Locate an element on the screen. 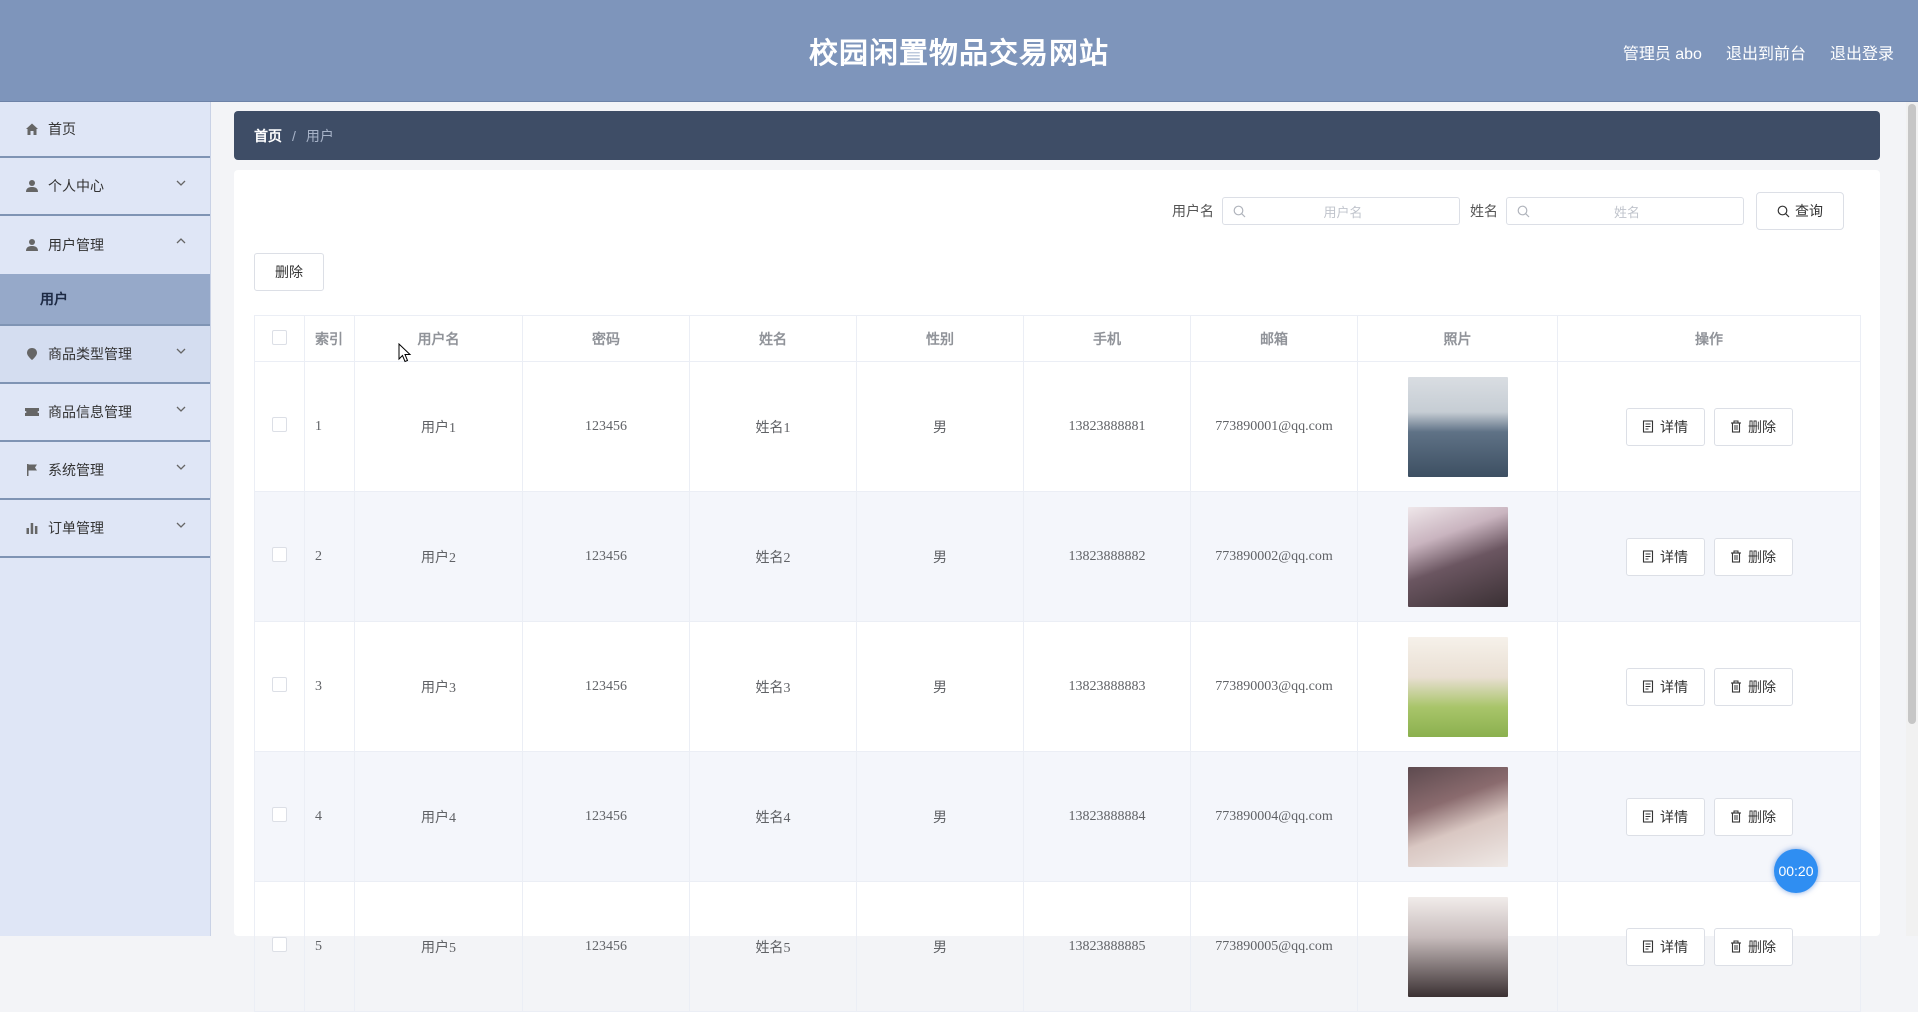 The width and height of the screenshot is (1918, 1012). exit-to-front-link: 退出到前台 is located at coordinates (1766, 52).